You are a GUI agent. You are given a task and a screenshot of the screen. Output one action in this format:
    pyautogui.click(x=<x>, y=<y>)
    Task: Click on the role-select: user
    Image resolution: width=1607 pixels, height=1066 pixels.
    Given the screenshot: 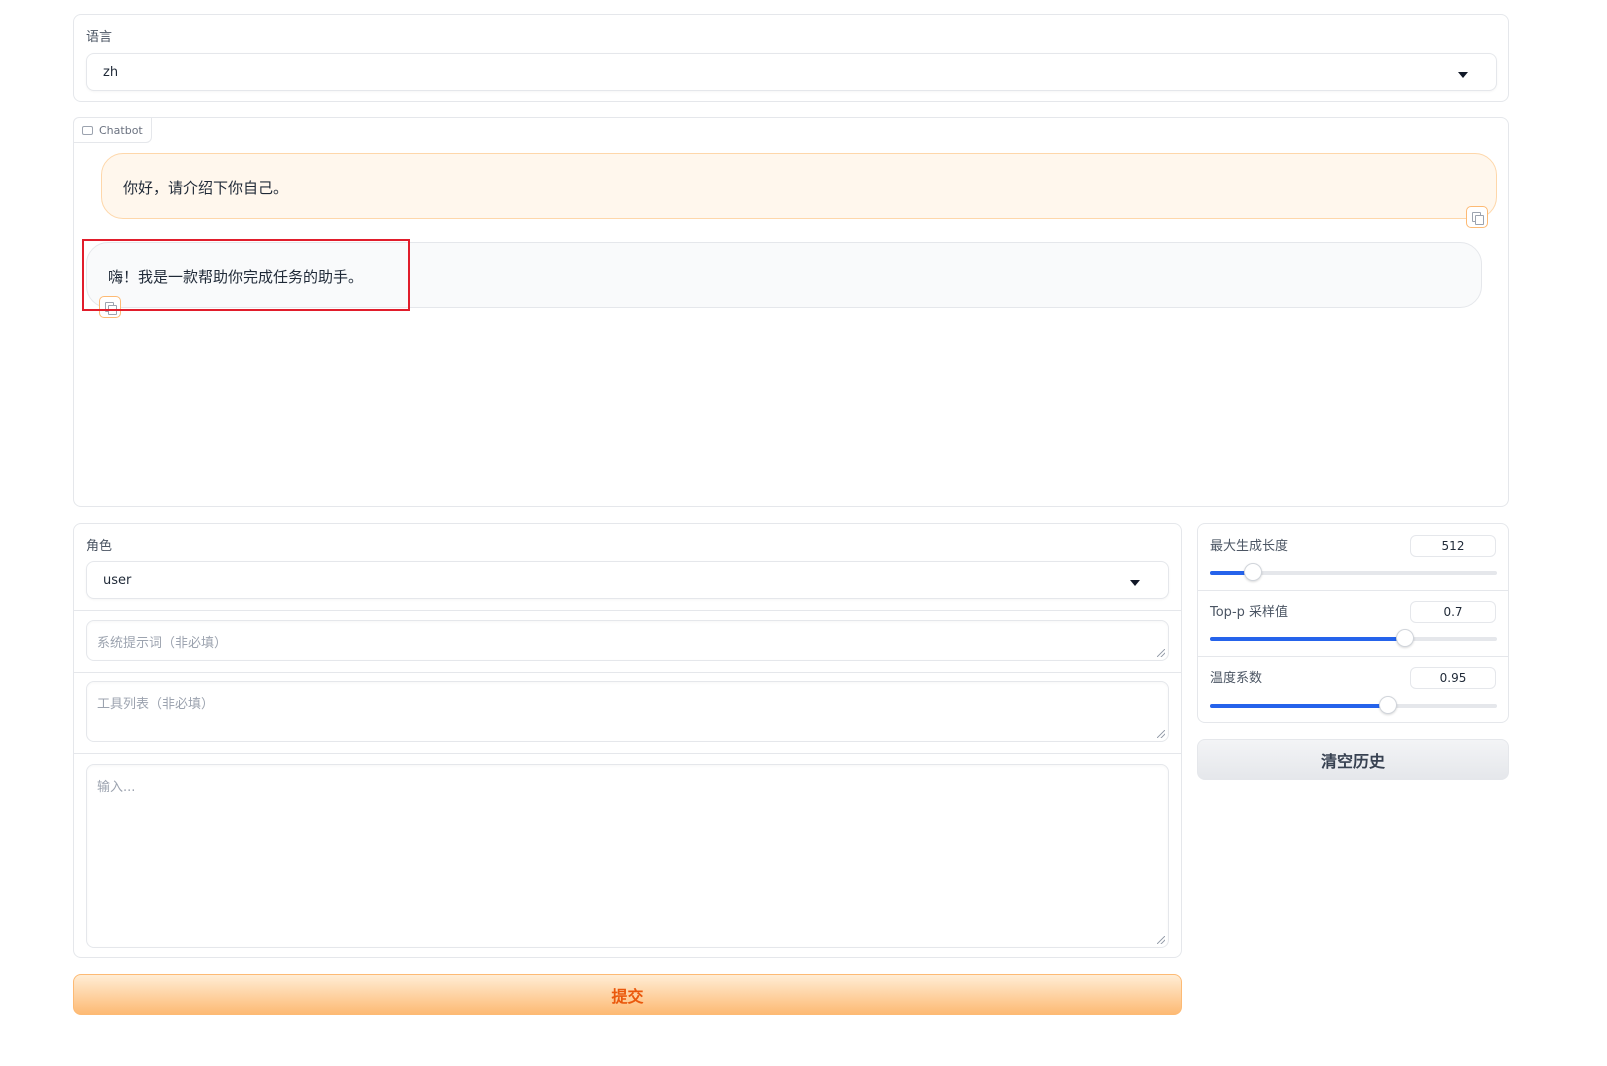 What is the action you would take?
    pyautogui.click(x=627, y=580)
    